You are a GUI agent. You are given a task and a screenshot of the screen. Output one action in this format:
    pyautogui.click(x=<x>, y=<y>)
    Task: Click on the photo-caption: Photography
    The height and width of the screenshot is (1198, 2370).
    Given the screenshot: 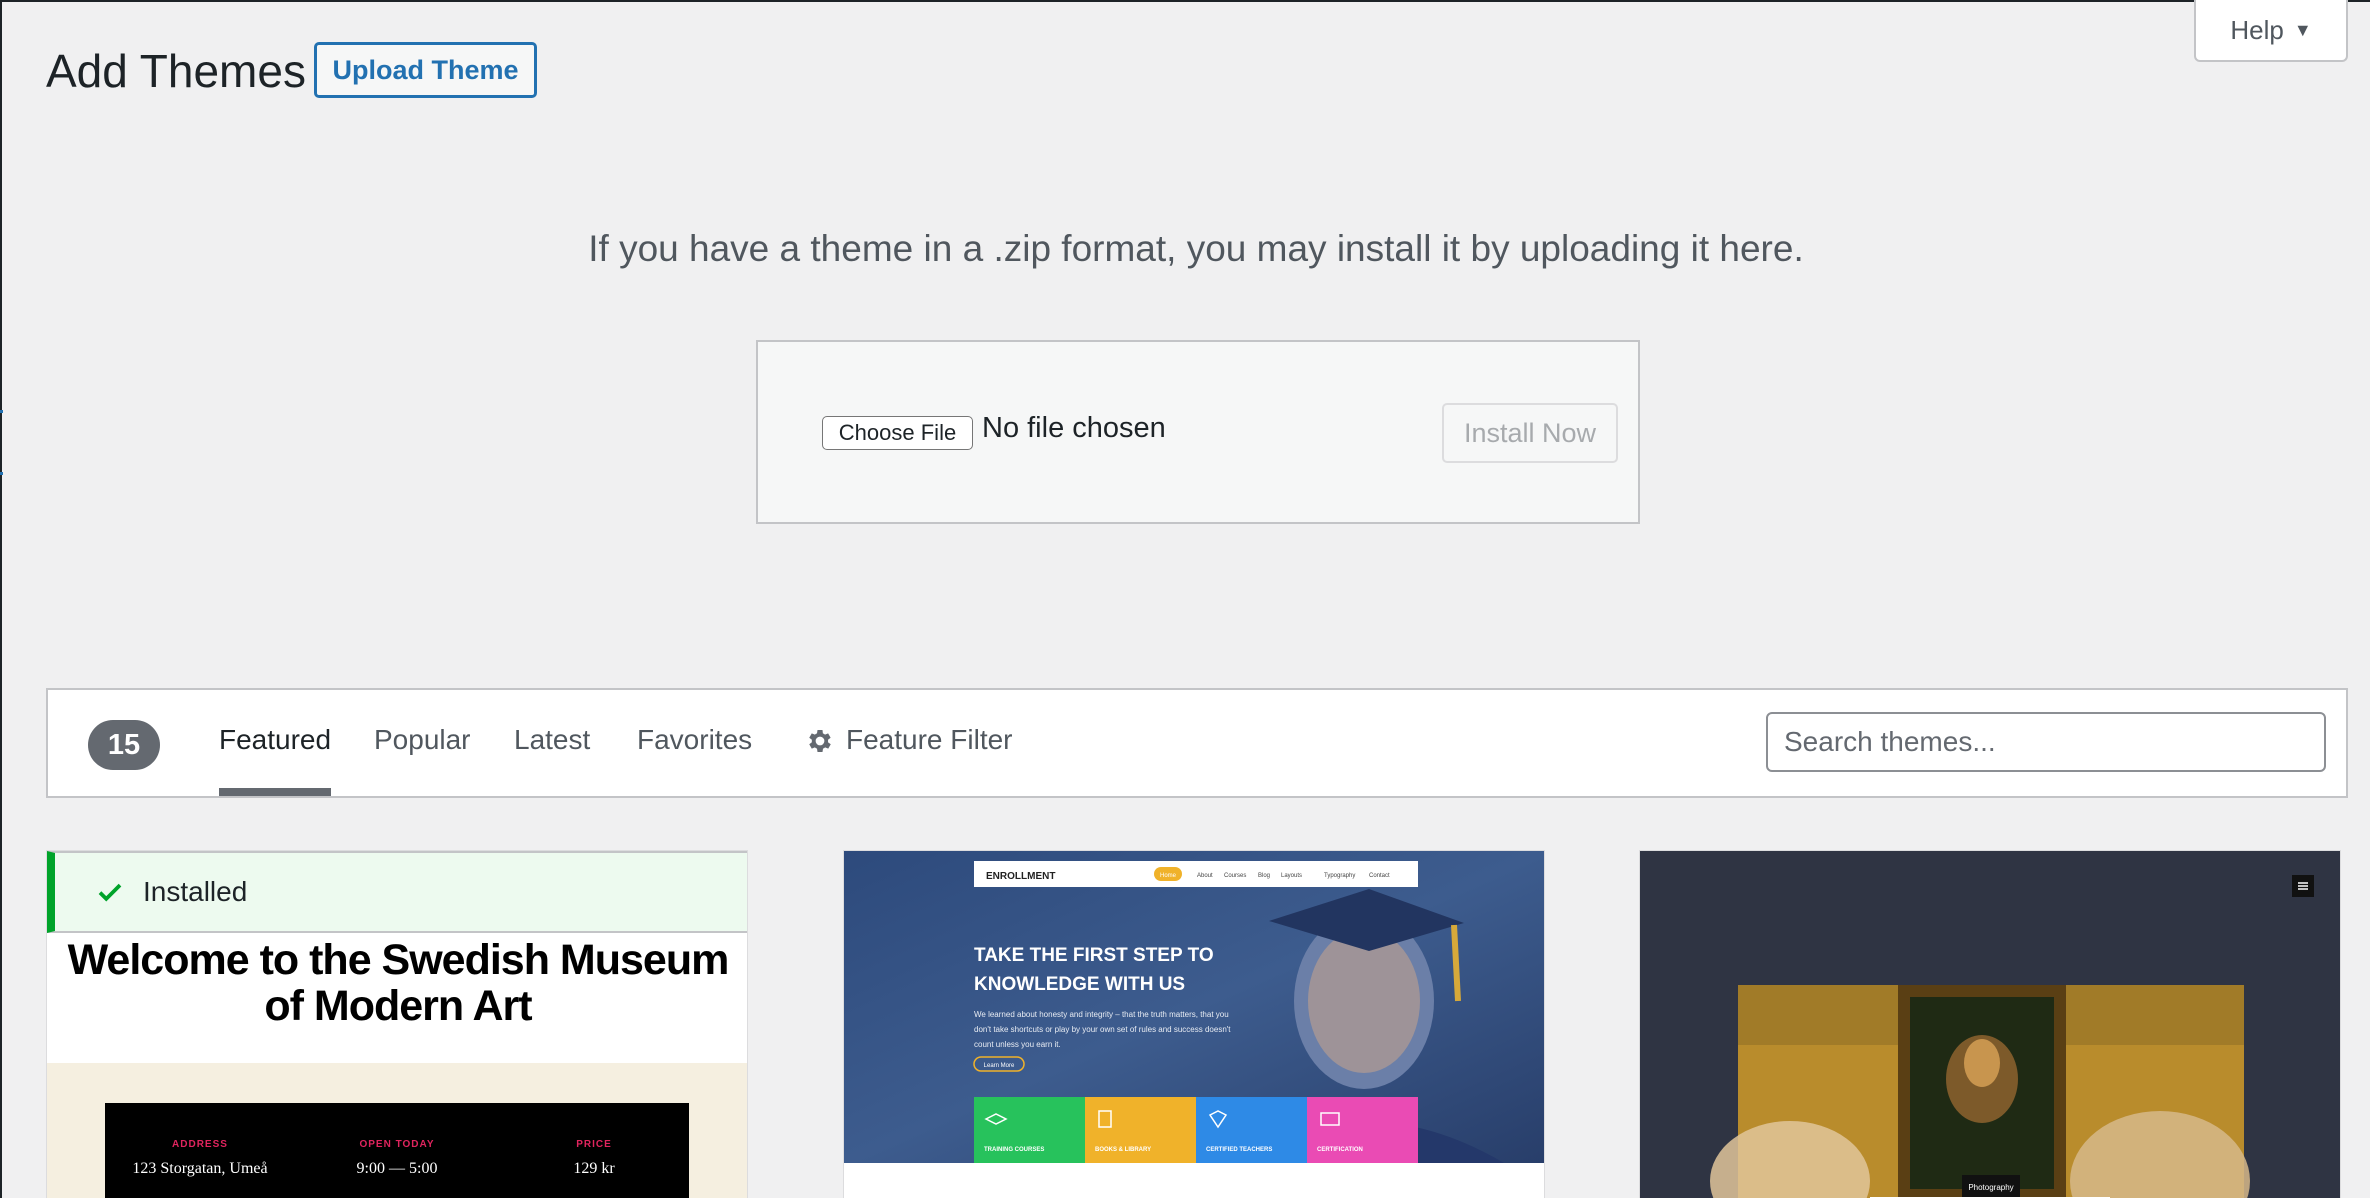 What is the action you would take?
    pyautogui.click(x=1990, y=1187)
    